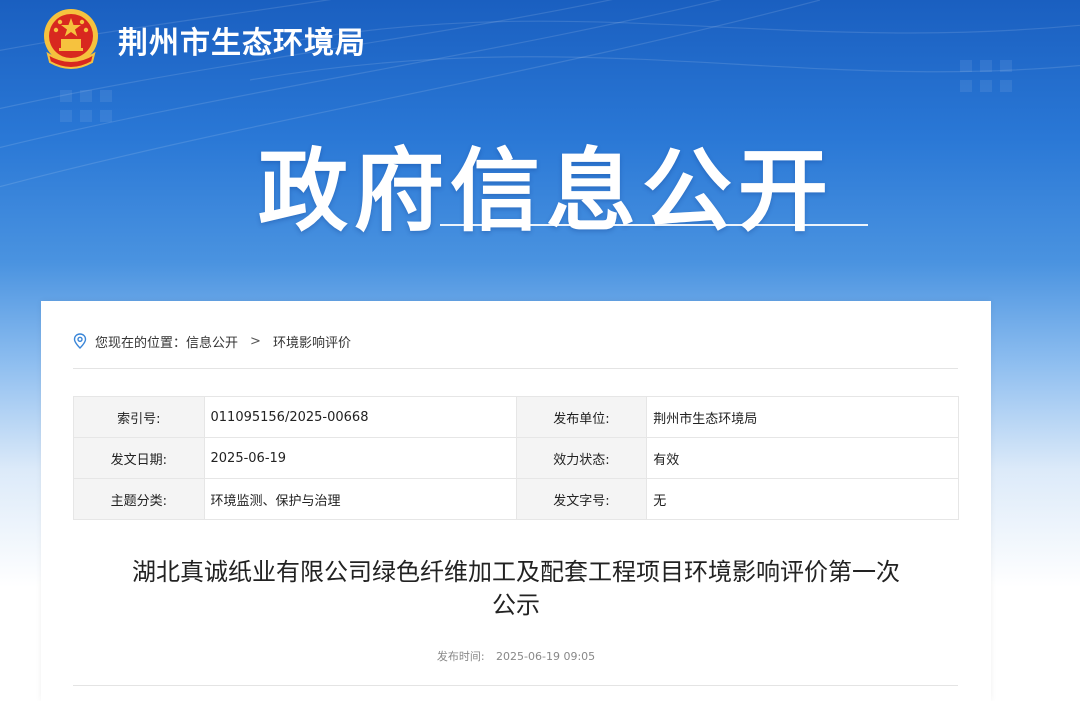  What do you see at coordinates (139, 499) in the screenshot?
I see `meta-key-category: 主题分类:` at bounding box center [139, 499].